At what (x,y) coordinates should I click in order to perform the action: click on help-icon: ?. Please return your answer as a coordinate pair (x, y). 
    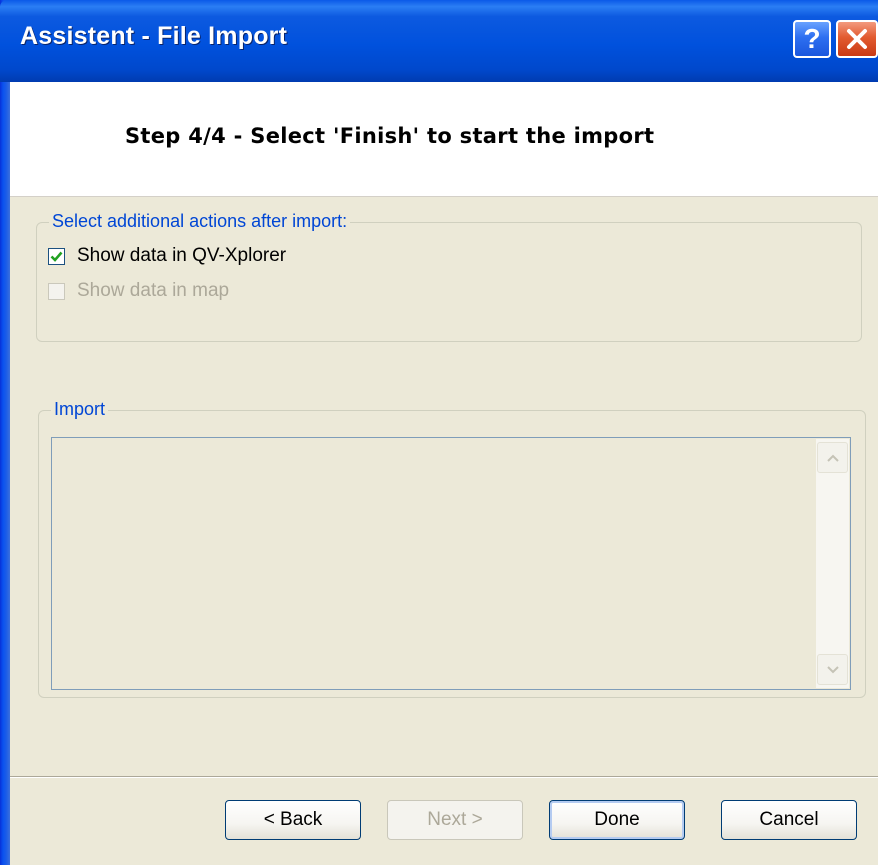
    Looking at the image, I should click on (812, 38).